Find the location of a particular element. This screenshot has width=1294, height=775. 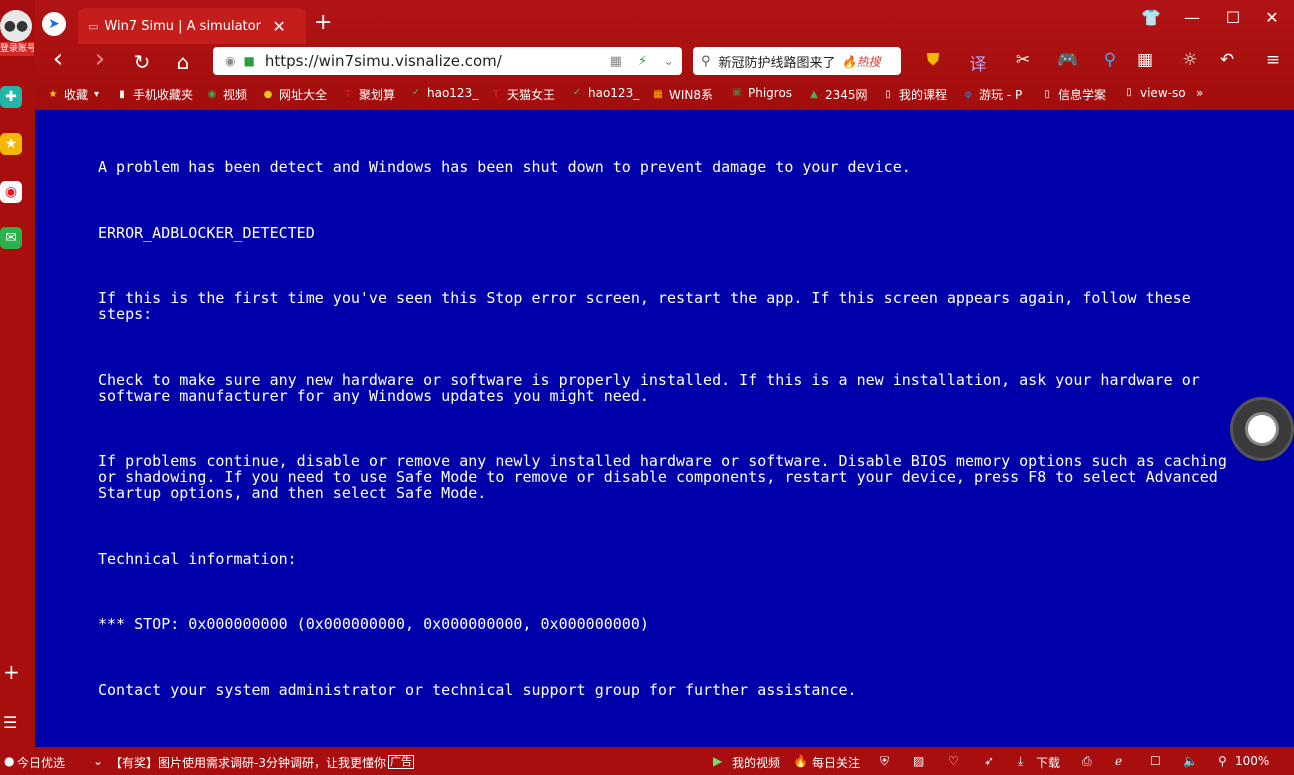

bookmark-item: ★ 收藏 ▾ is located at coordinates (73, 94).